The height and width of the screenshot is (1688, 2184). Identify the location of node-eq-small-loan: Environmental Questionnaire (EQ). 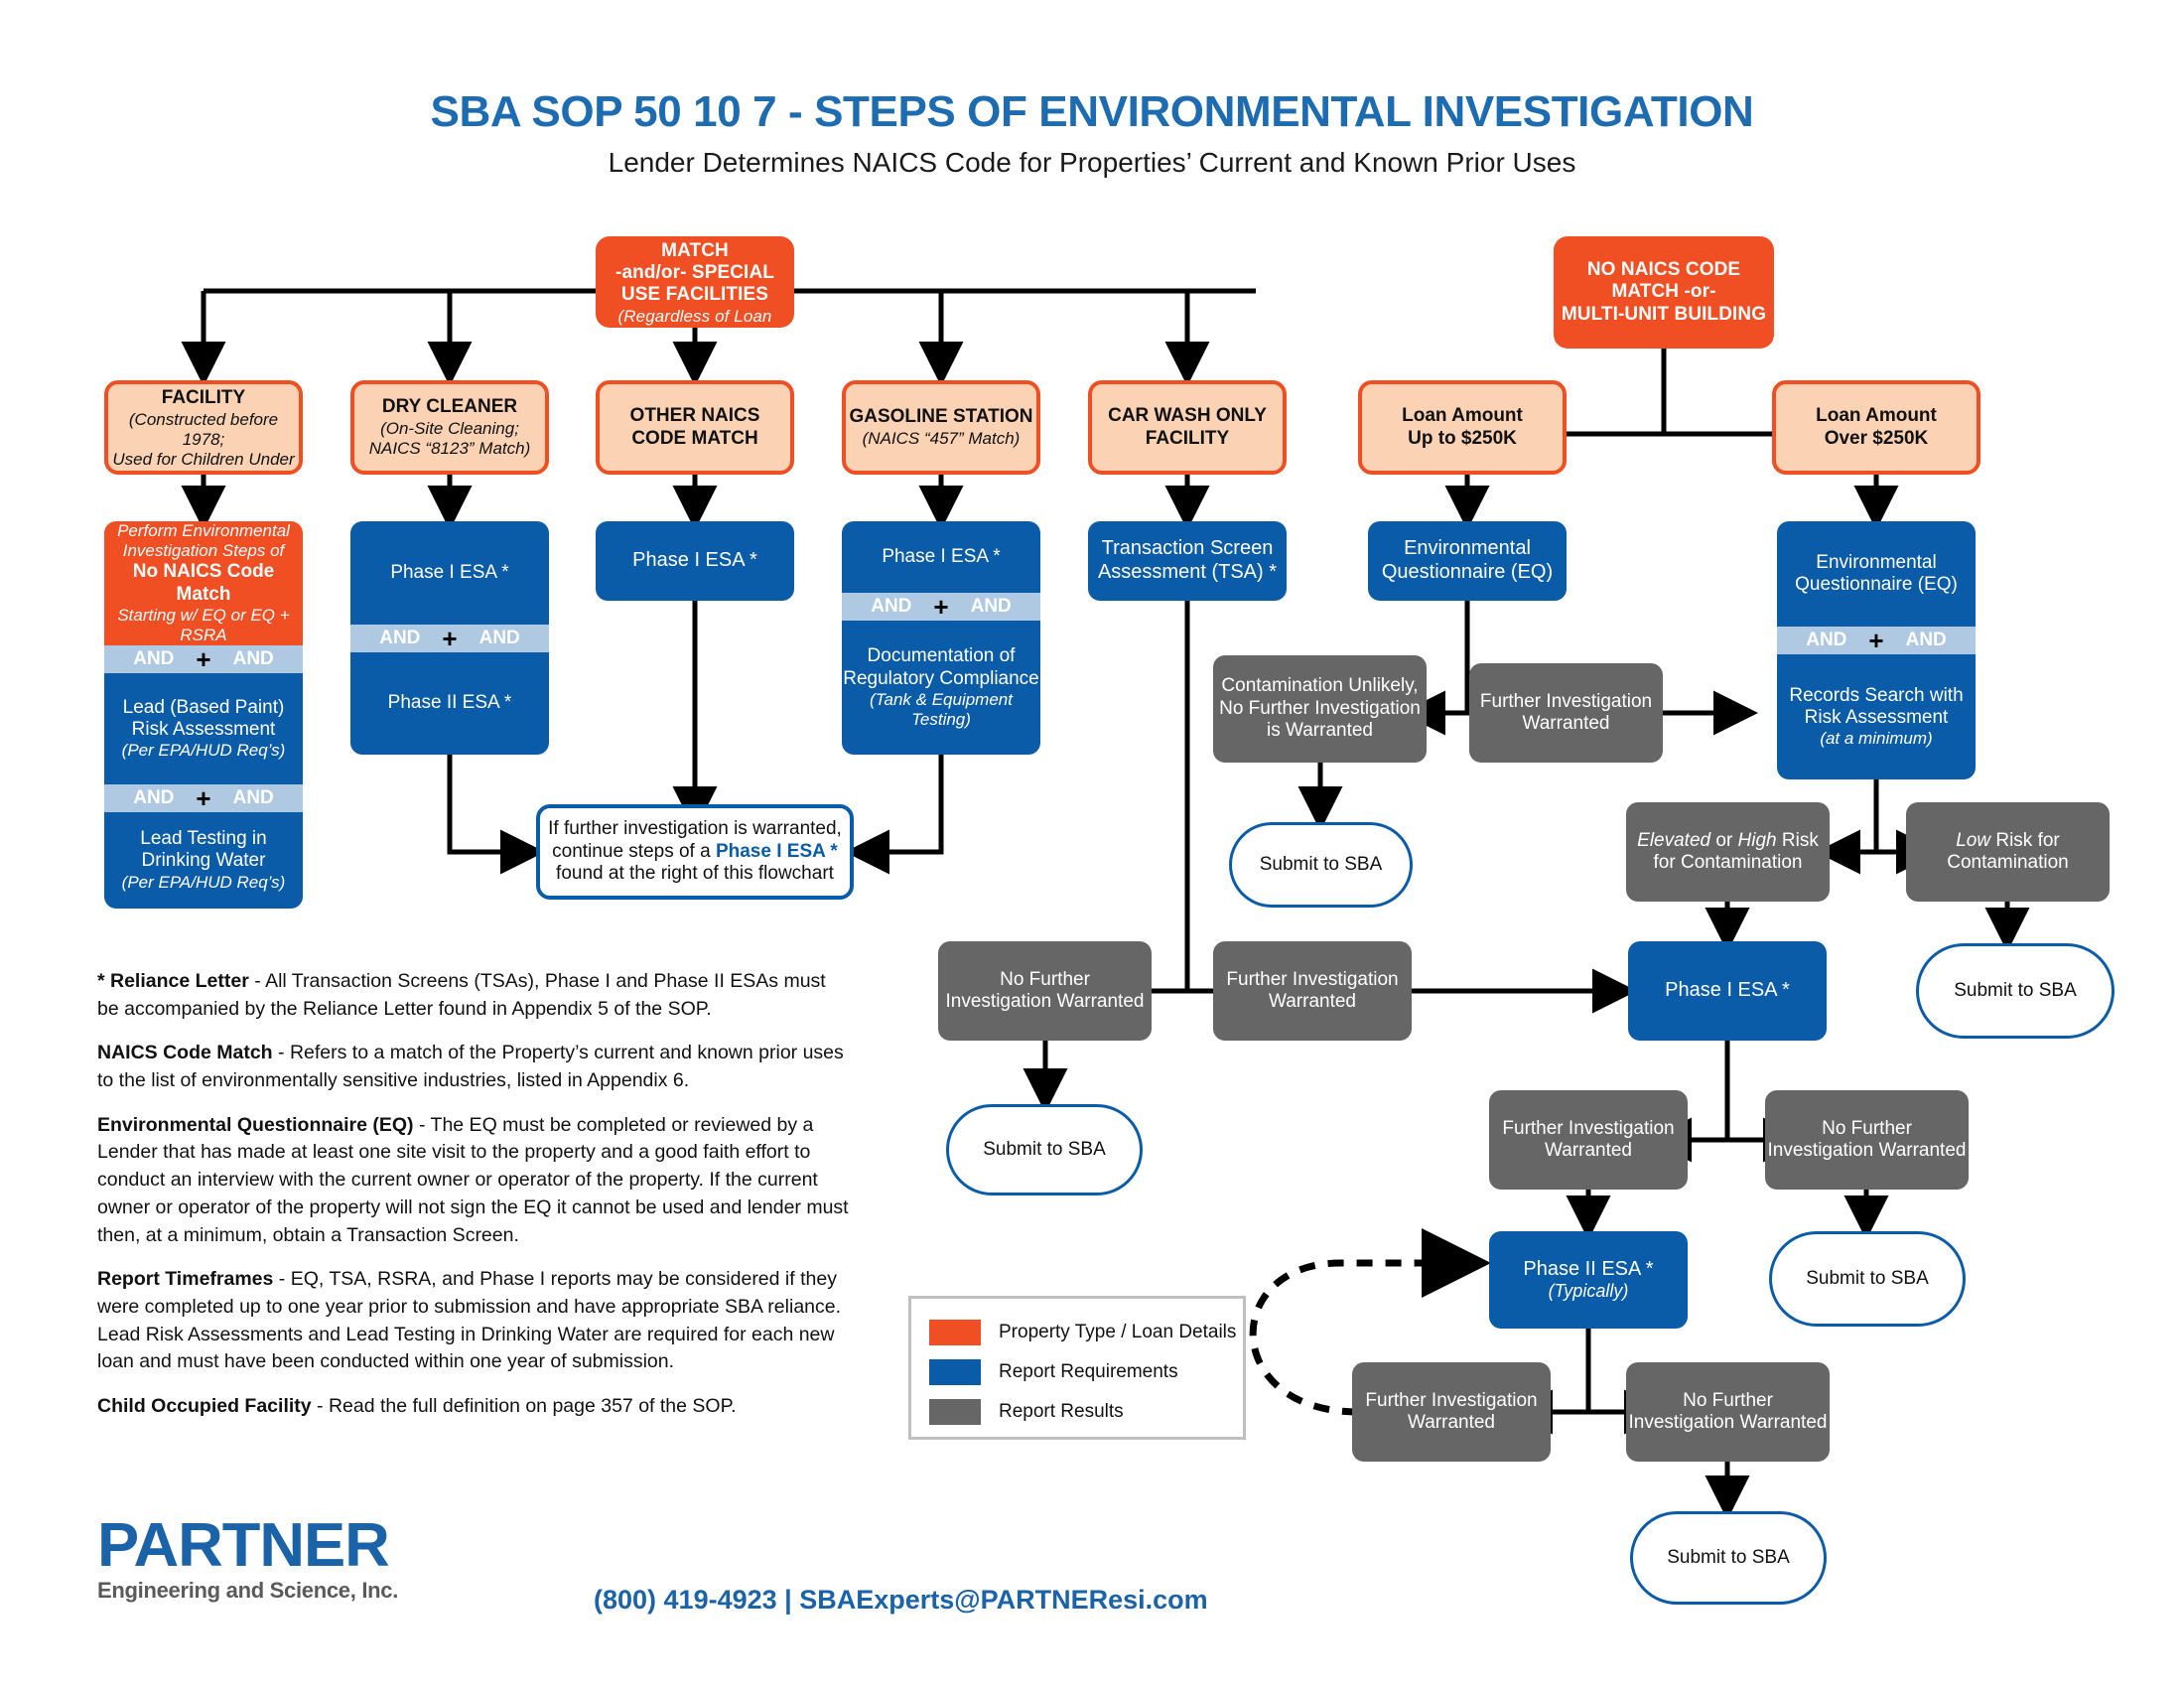
(1467, 561).